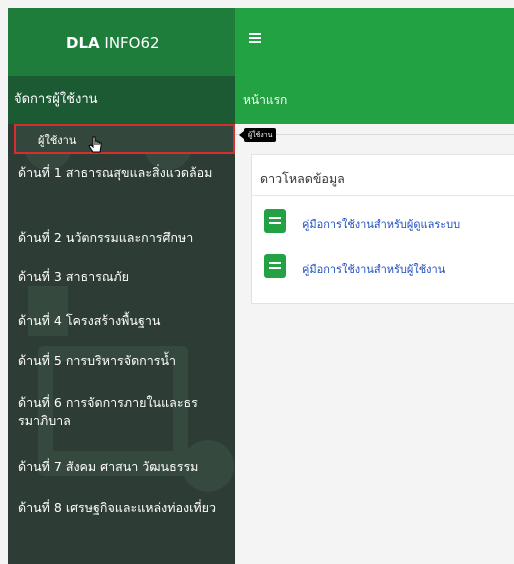  What do you see at coordinates (124, 139) in the screenshot?
I see `sidebar-item-users: ผู้ใช้งาน` at bounding box center [124, 139].